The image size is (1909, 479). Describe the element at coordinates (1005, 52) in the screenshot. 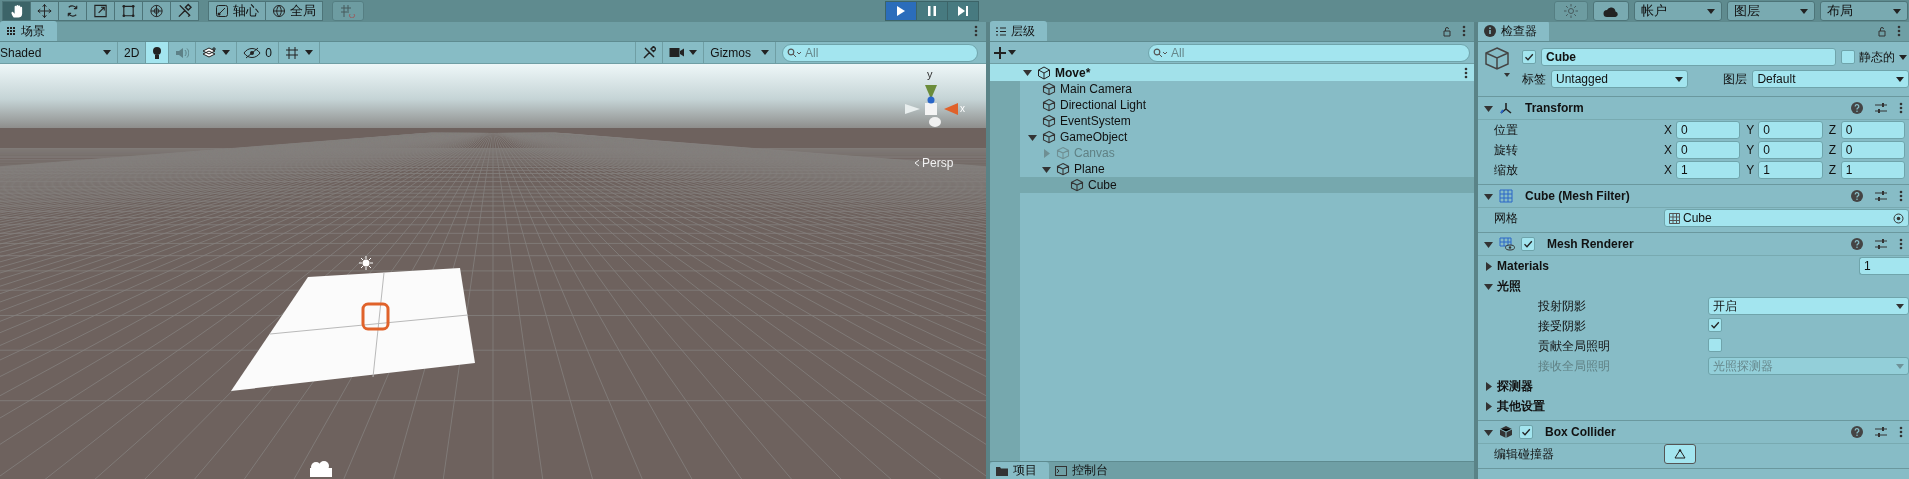

I see `add-button` at that location.